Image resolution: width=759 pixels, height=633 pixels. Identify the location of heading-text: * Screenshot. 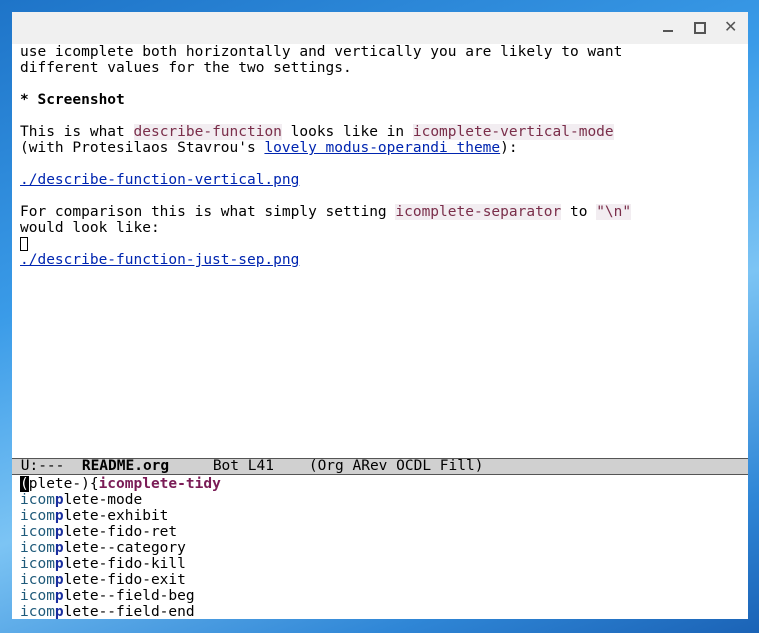
(72, 100).